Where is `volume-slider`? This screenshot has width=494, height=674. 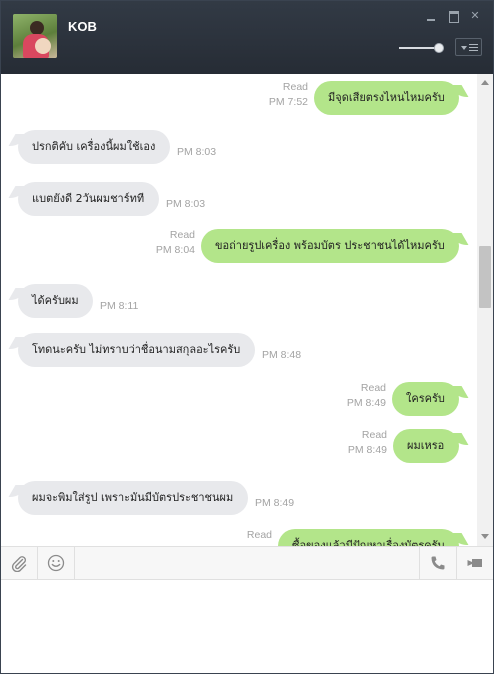
volume-slider is located at coordinates (423, 48).